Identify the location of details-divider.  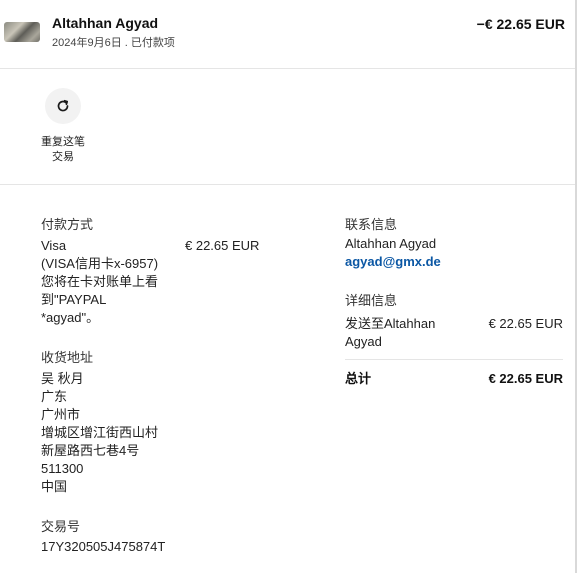
(454, 359).